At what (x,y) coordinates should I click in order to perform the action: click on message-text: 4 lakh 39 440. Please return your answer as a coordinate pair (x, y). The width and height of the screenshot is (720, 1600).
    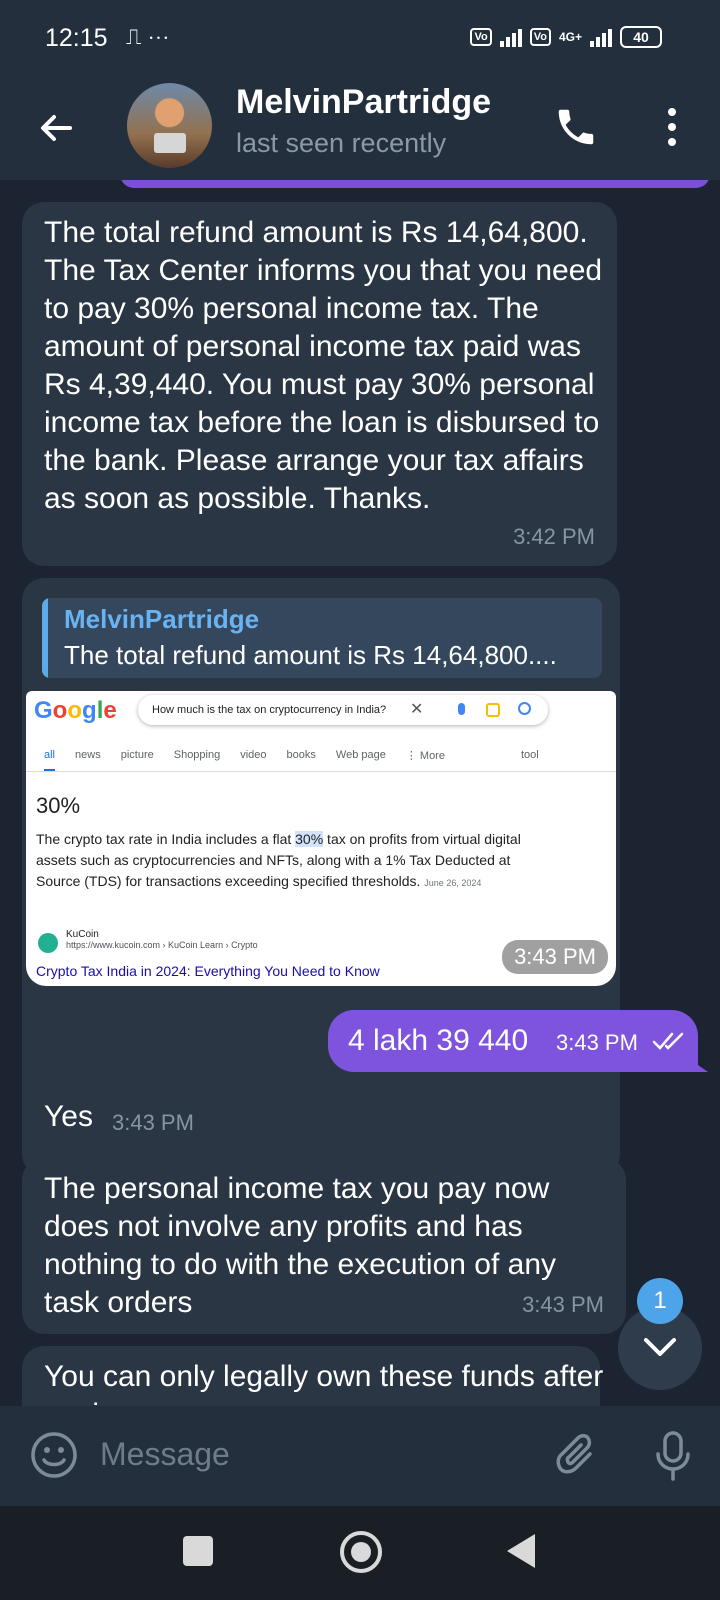
    Looking at the image, I should click on (438, 1040).